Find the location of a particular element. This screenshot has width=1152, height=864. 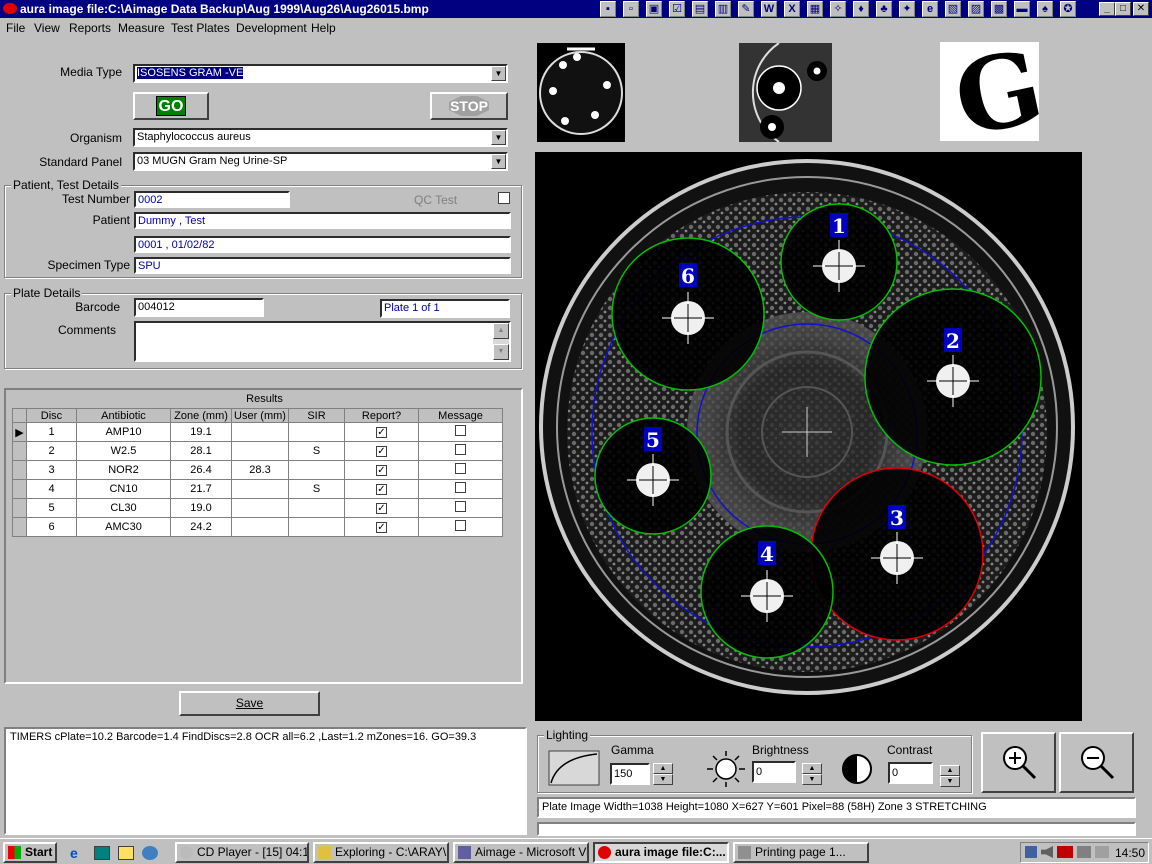

quick-launch-icon: ▩ is located at coordinates (999, 9).